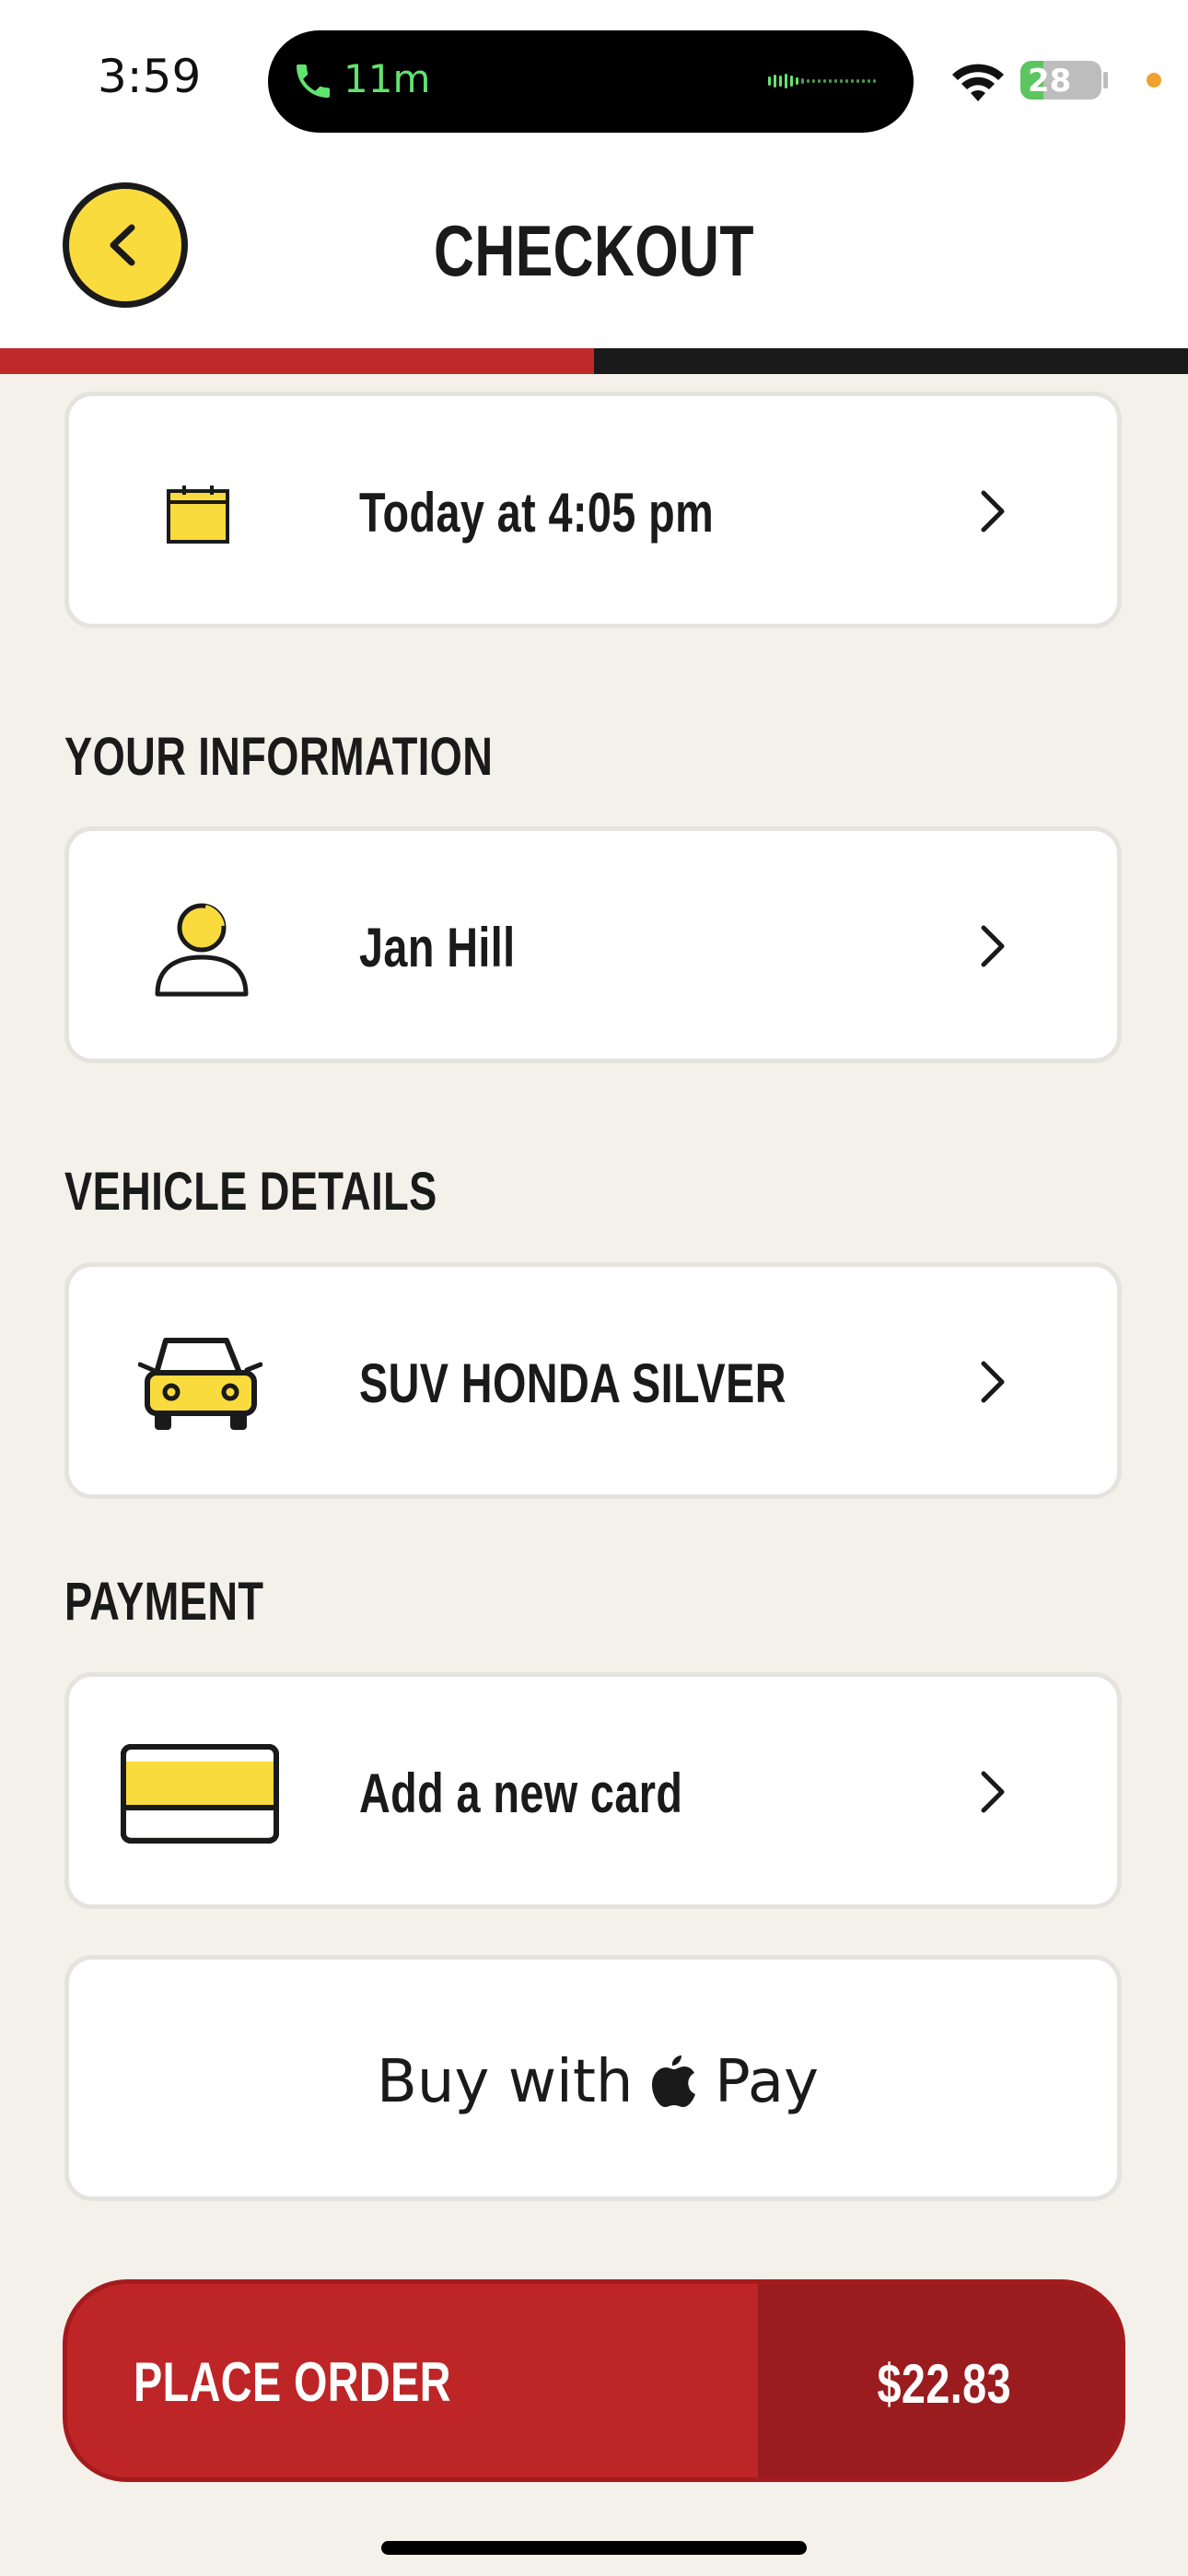 Image resolution: width=1188 pixels, height=2576 pixels. What do you see at coordinates (594, 361) in the screenshot?
I see `checkout-progress-bar` at bounding box center [594, 361].